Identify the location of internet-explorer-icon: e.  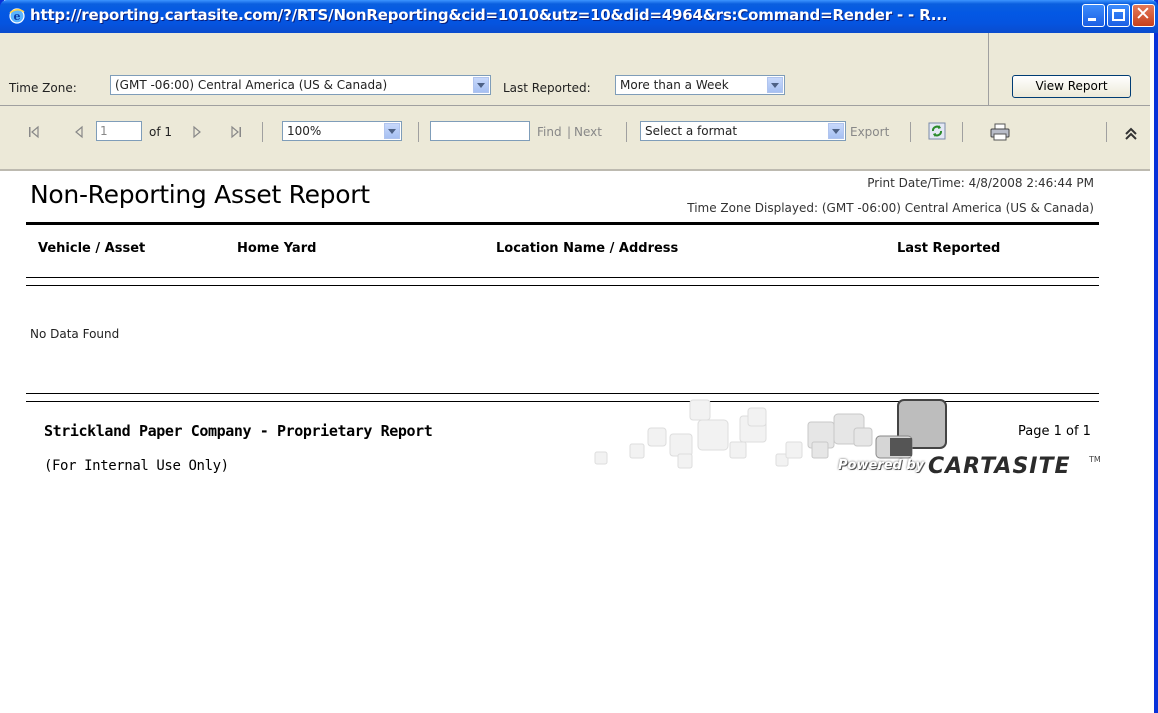
(17, 16).